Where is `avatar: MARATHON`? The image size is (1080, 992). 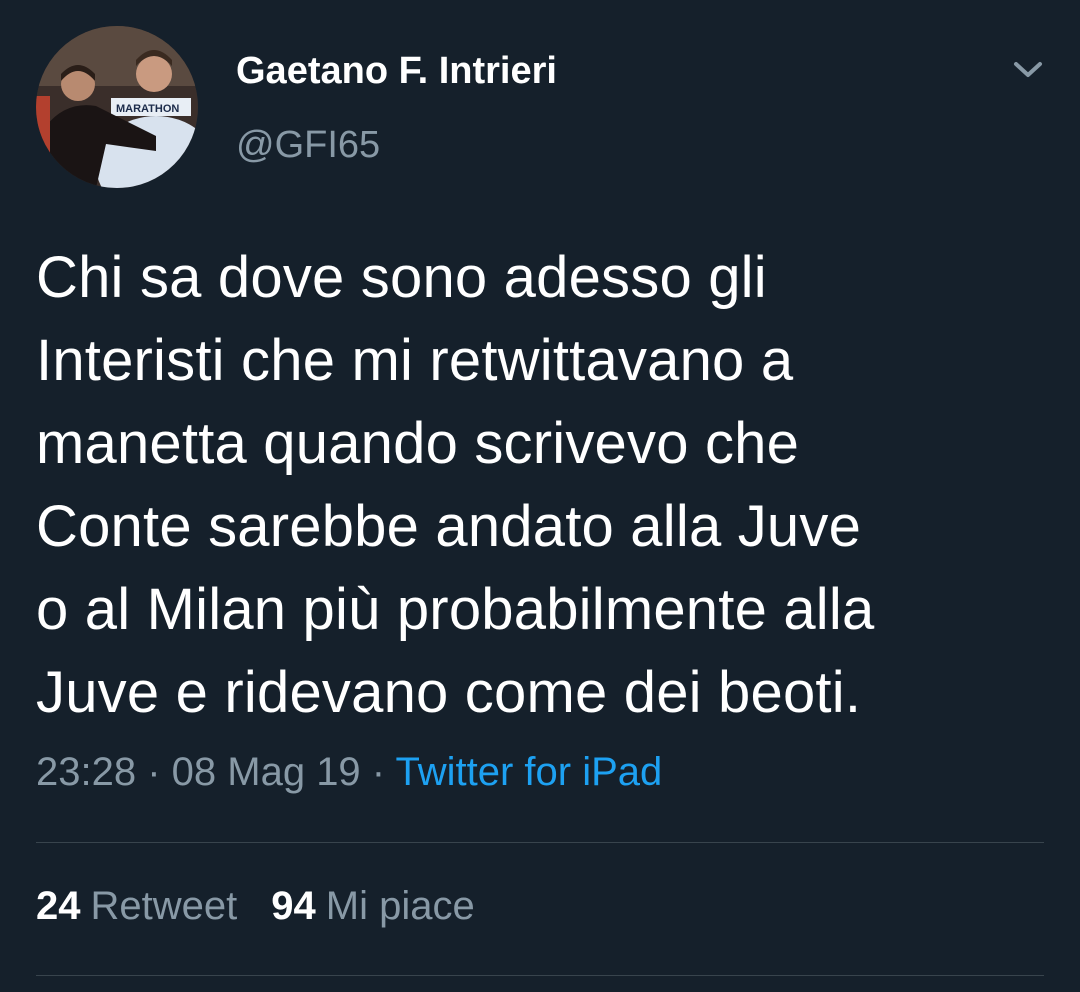
avatar: MARATHON is located at coordinates (117, 107).